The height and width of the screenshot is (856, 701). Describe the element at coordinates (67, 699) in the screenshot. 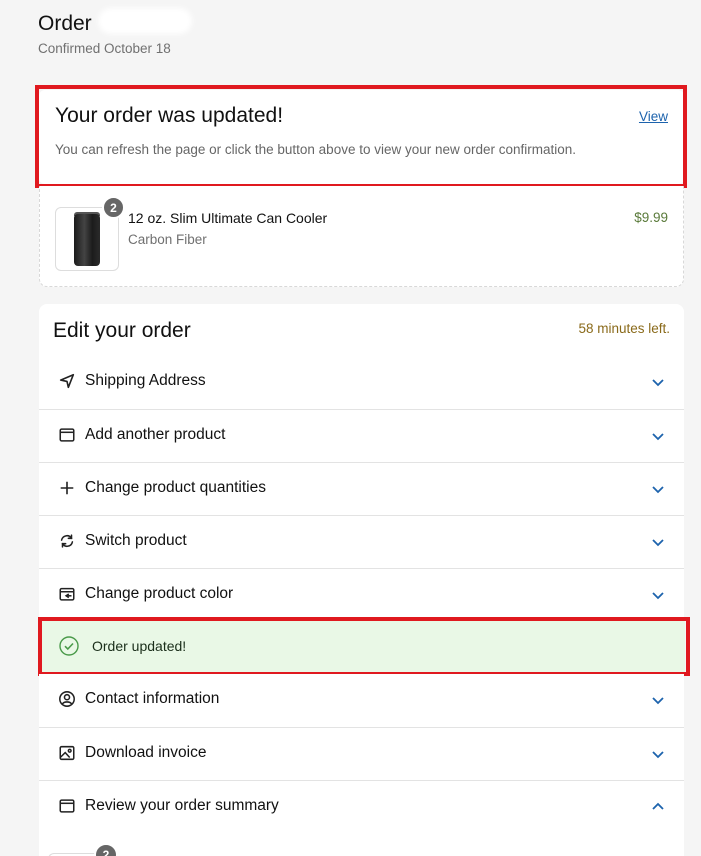

I see `user-circle-icon` at that location.